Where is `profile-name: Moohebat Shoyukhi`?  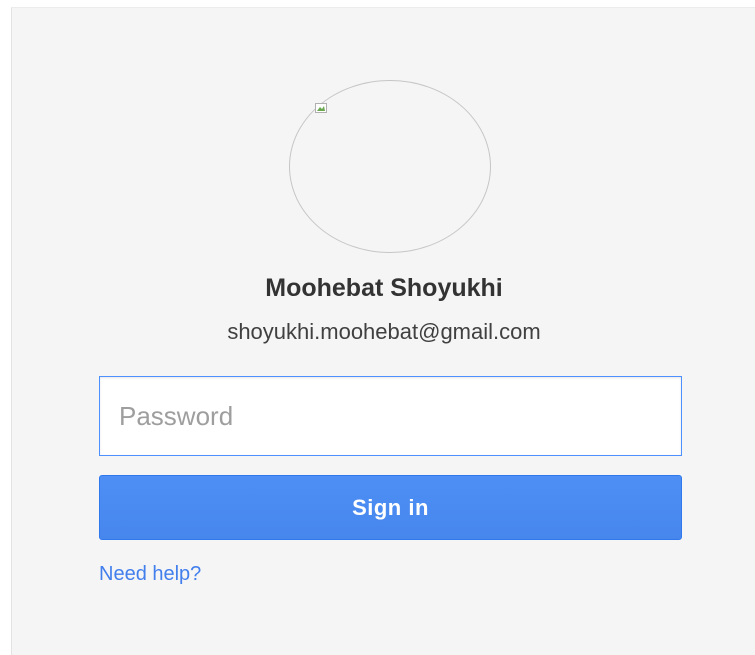
profile-name: Moohebat Shoyukhi is located at coordinates (384, 288).